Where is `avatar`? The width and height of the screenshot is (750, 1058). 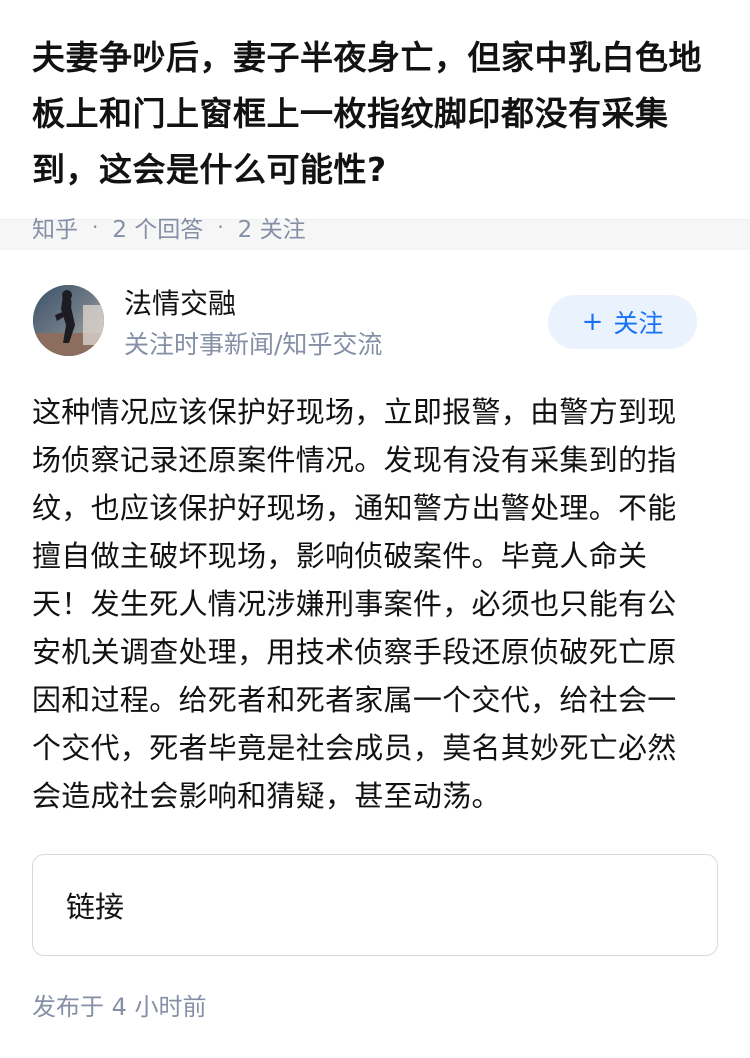 avatar is located at coordinates (68, 320).